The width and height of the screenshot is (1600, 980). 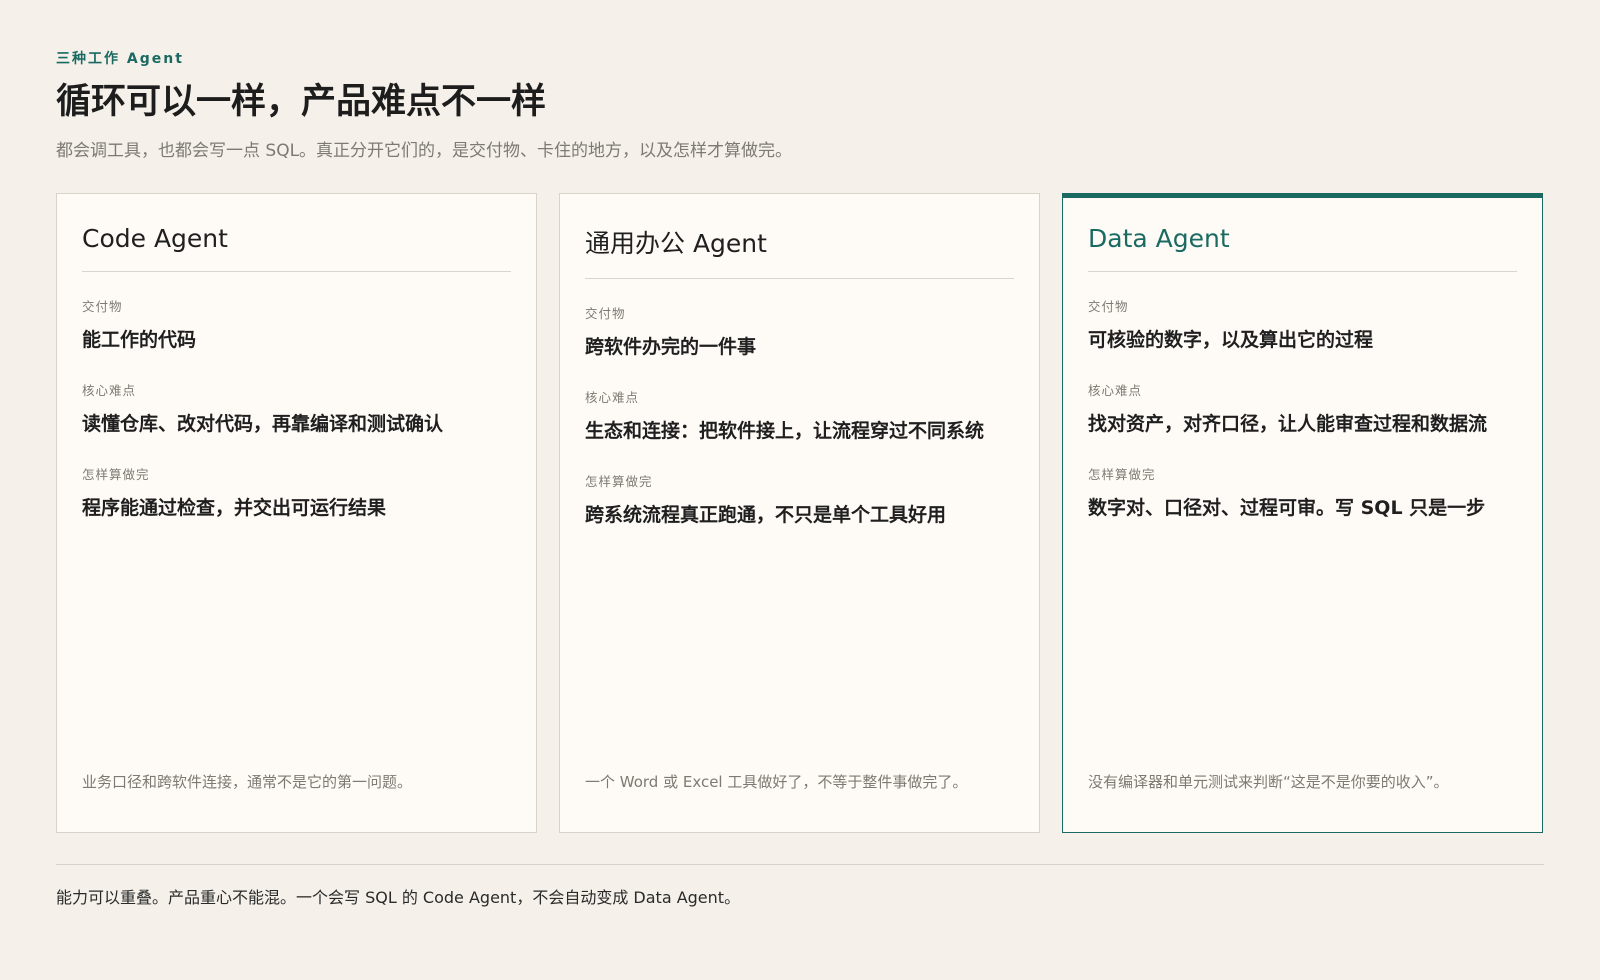 What do you see at coordinates (1268, 782) in the screenshot?
I see `card-note: 没有编译器和单元测试来判断“这是不是你要的收入”。` at bounding box center [1268, 782].